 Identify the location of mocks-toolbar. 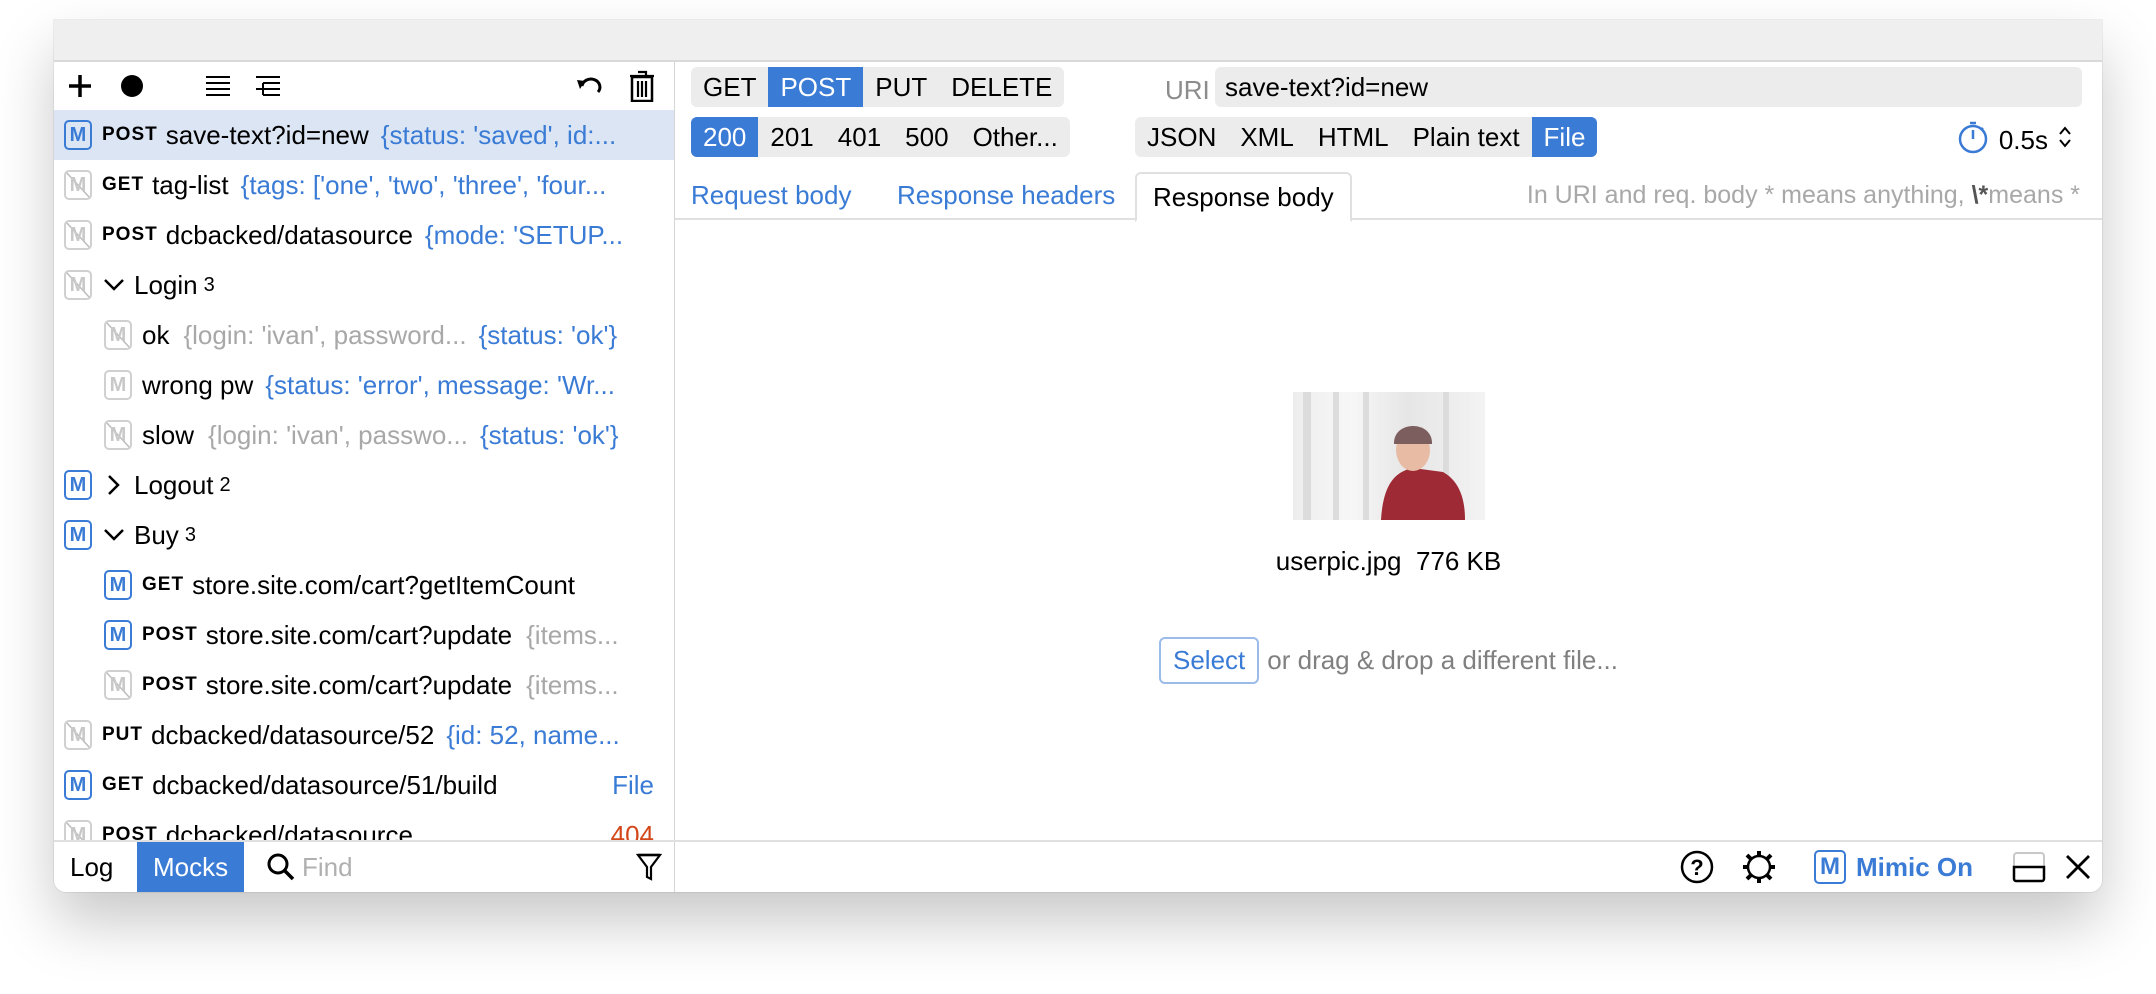
(364, 86).